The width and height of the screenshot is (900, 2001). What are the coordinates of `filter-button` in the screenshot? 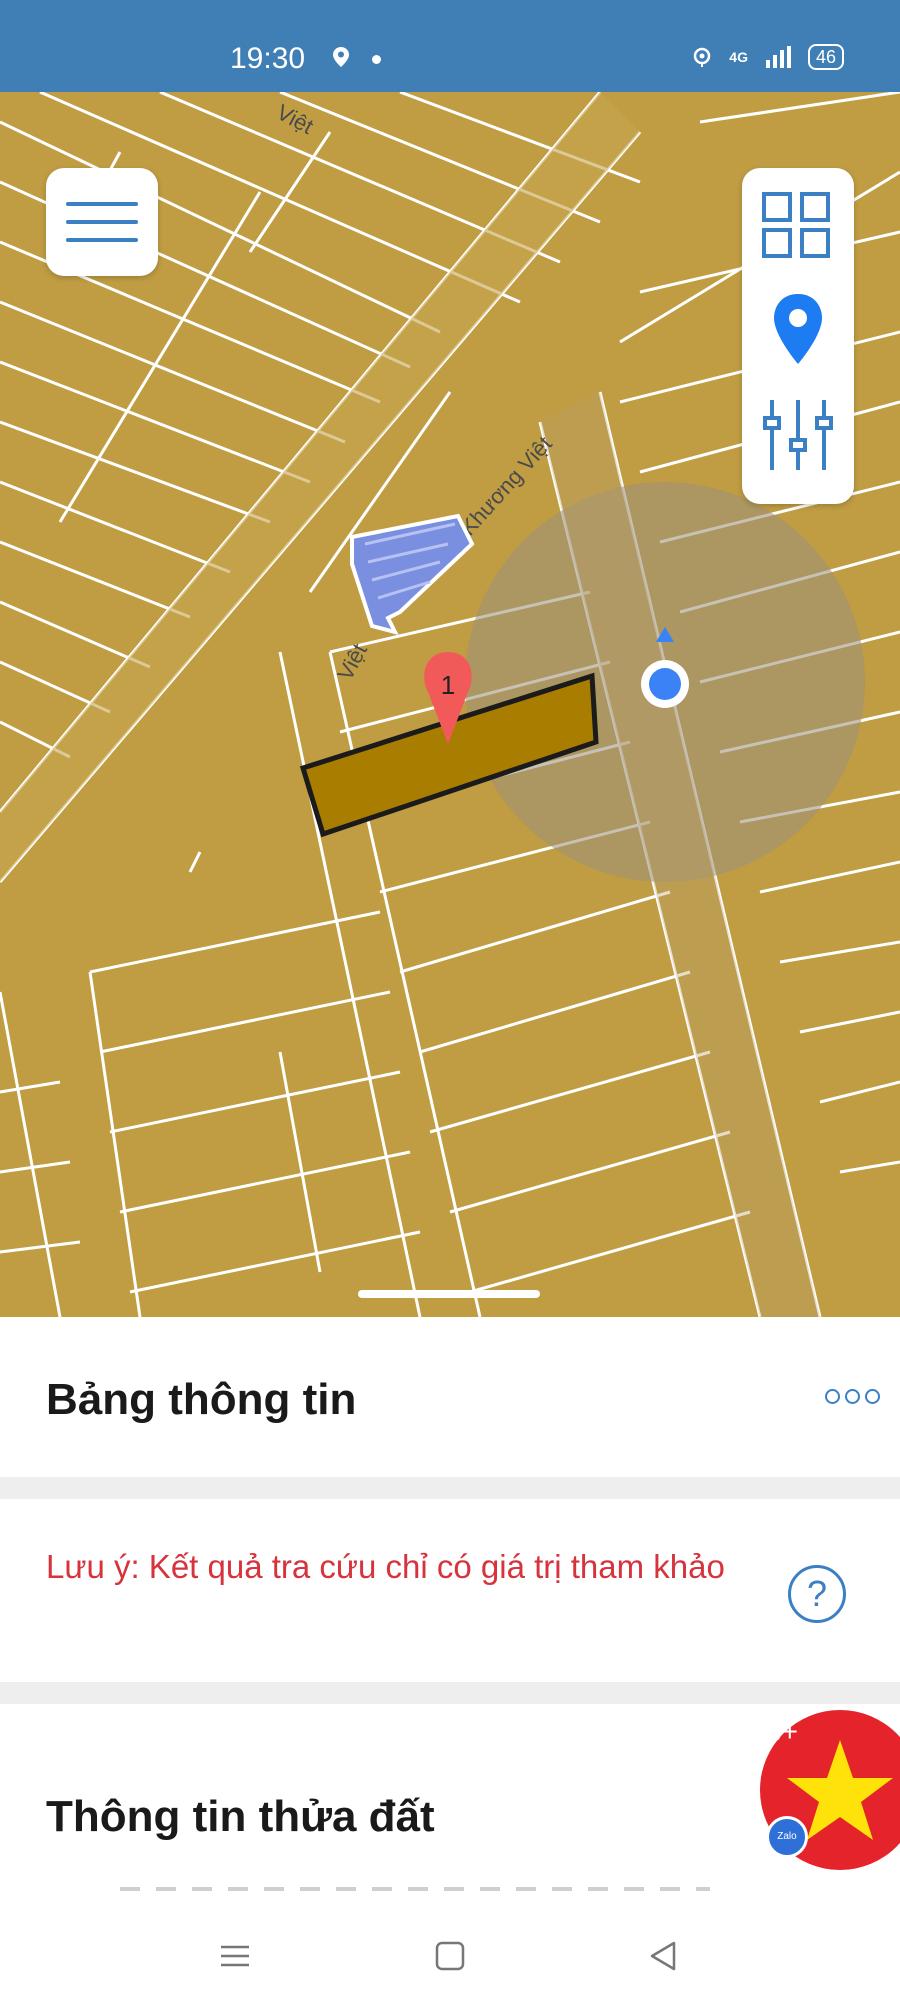 It's located at (798, 440).